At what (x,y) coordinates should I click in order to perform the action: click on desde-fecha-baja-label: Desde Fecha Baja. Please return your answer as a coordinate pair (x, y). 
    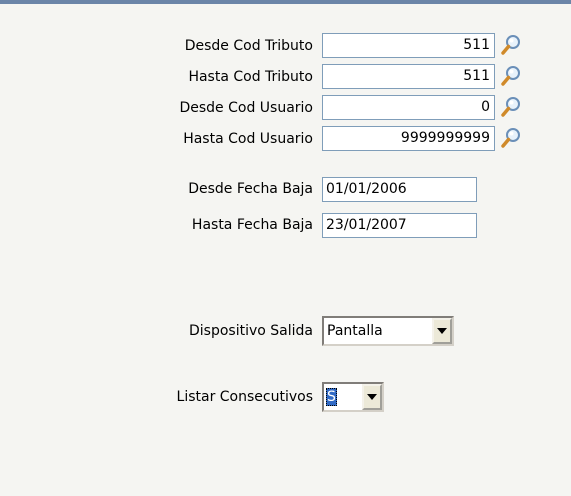
    Looking at the image, I should click on (250, 189).